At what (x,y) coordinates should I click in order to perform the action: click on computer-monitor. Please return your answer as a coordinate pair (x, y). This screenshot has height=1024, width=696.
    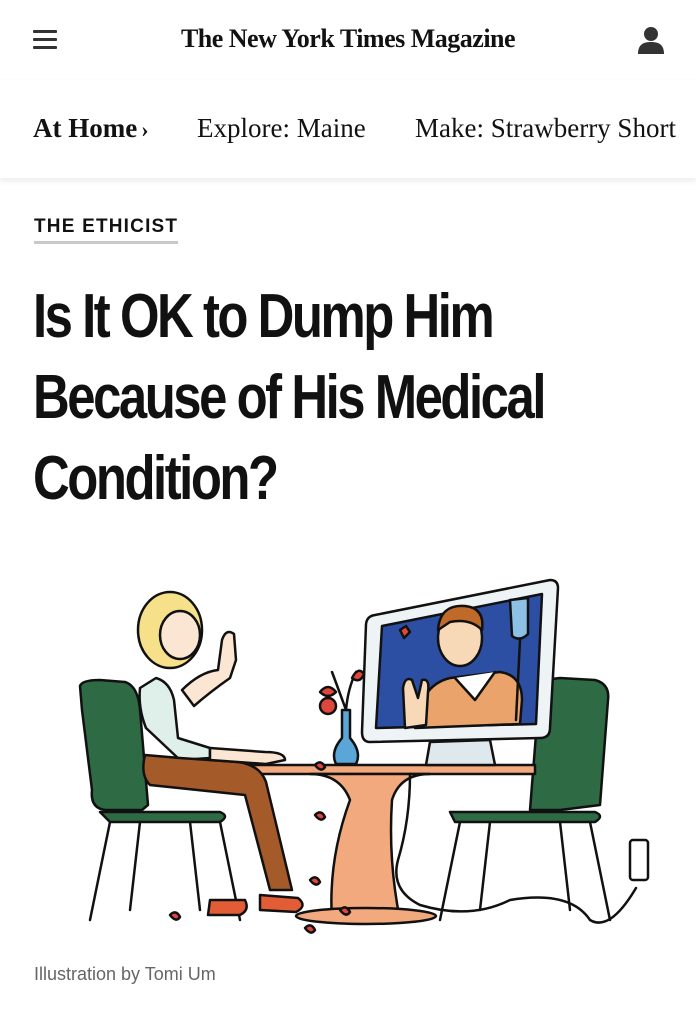
    Looking at the image, I should click on (460, 672).